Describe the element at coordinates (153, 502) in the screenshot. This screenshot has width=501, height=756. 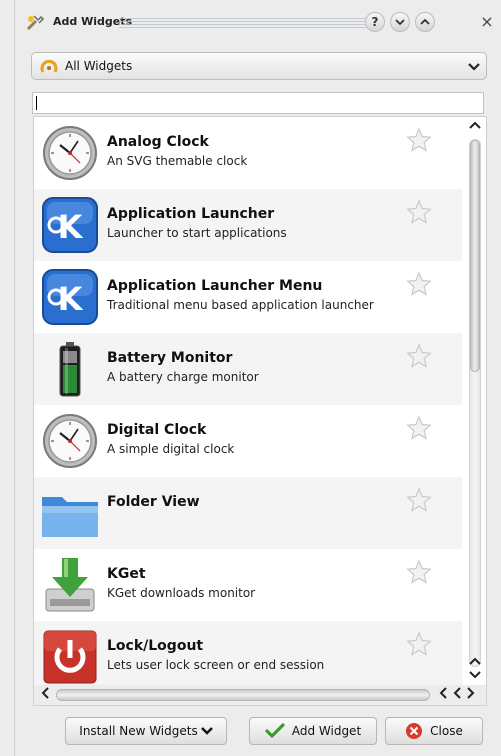
I see `widget-name: Folder View` at that location.